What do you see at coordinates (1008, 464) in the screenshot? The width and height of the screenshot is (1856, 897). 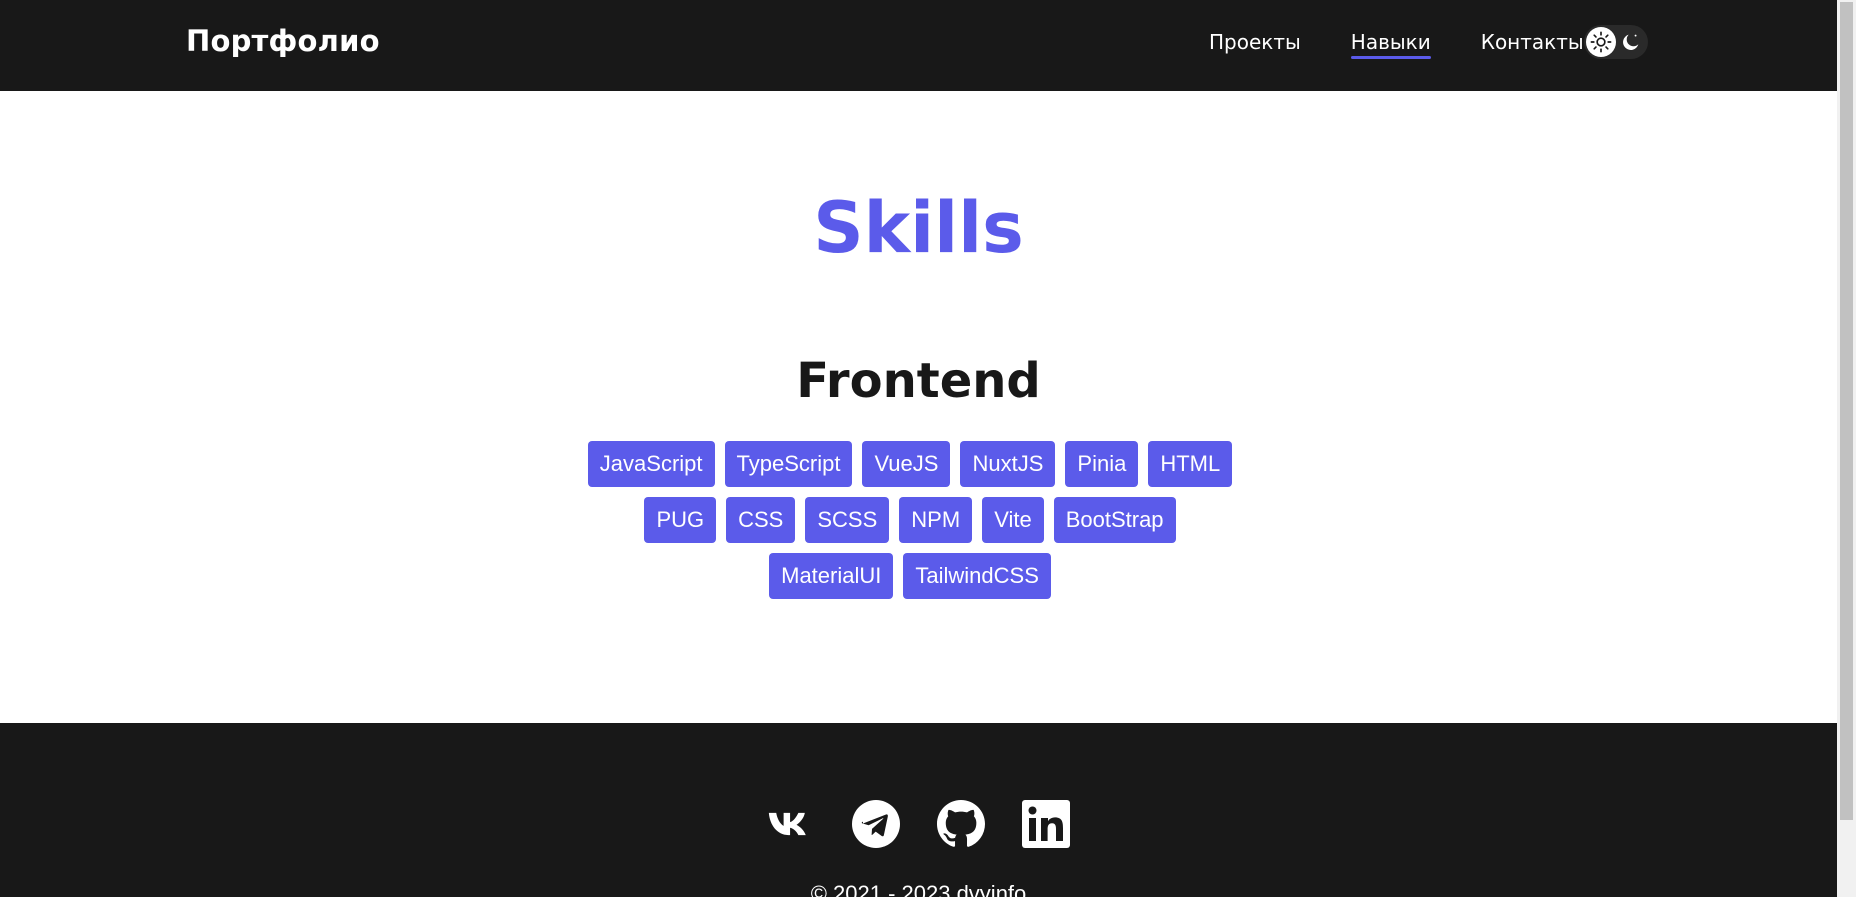 I see `skill-chip: NuxtJS` at bounding box center [1008, 464].